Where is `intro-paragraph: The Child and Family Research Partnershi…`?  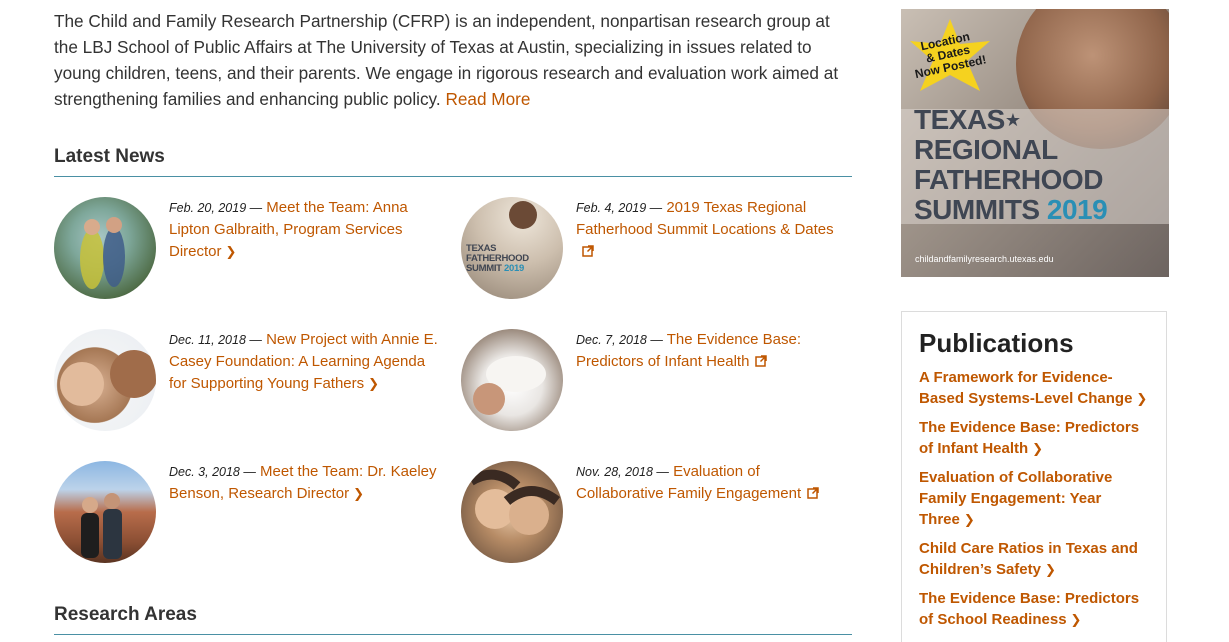 intro-paragraph: The Child and Family Research Partnershi… is located at coordinates (454, 60).